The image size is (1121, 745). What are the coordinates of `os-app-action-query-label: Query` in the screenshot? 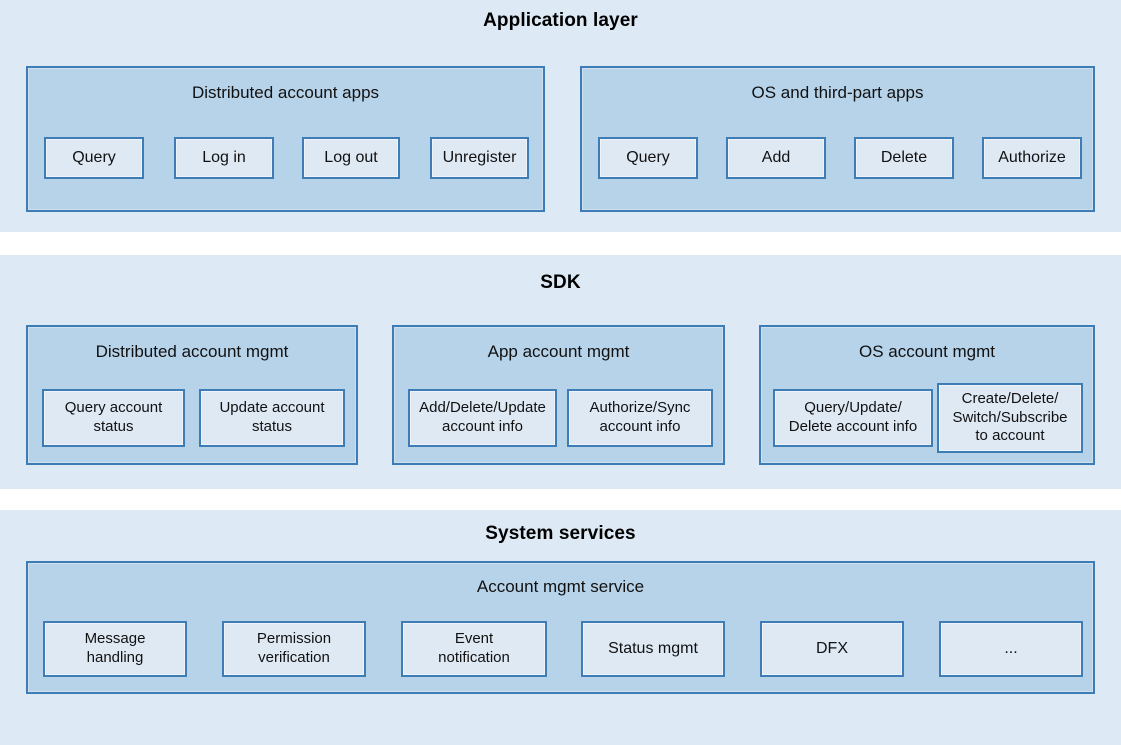 It's located at (648, 157).